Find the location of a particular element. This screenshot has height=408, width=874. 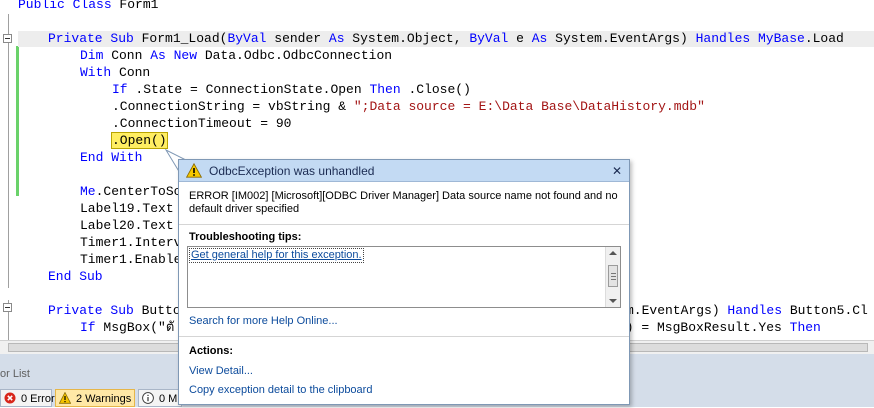

messages-filter-button: 0 M is located at coordinates (160, 398).